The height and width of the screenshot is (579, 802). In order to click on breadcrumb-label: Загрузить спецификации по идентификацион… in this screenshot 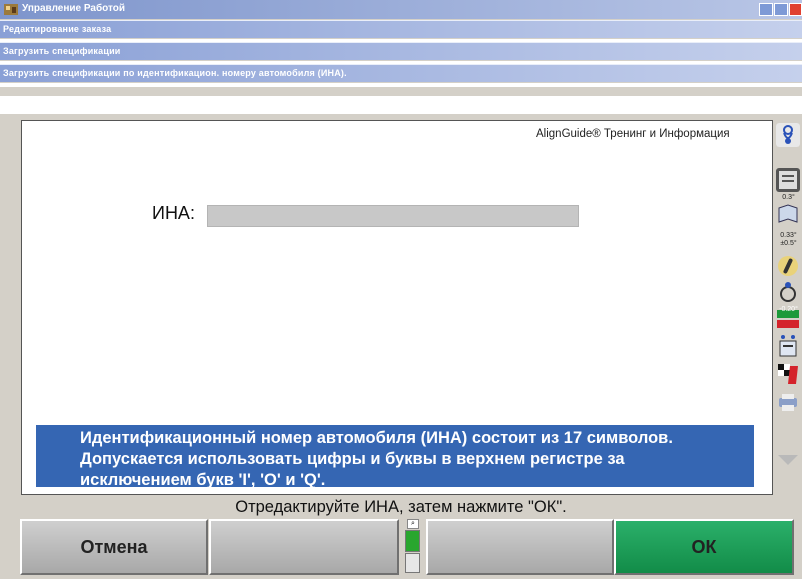, I will do `click(175, 73)`.